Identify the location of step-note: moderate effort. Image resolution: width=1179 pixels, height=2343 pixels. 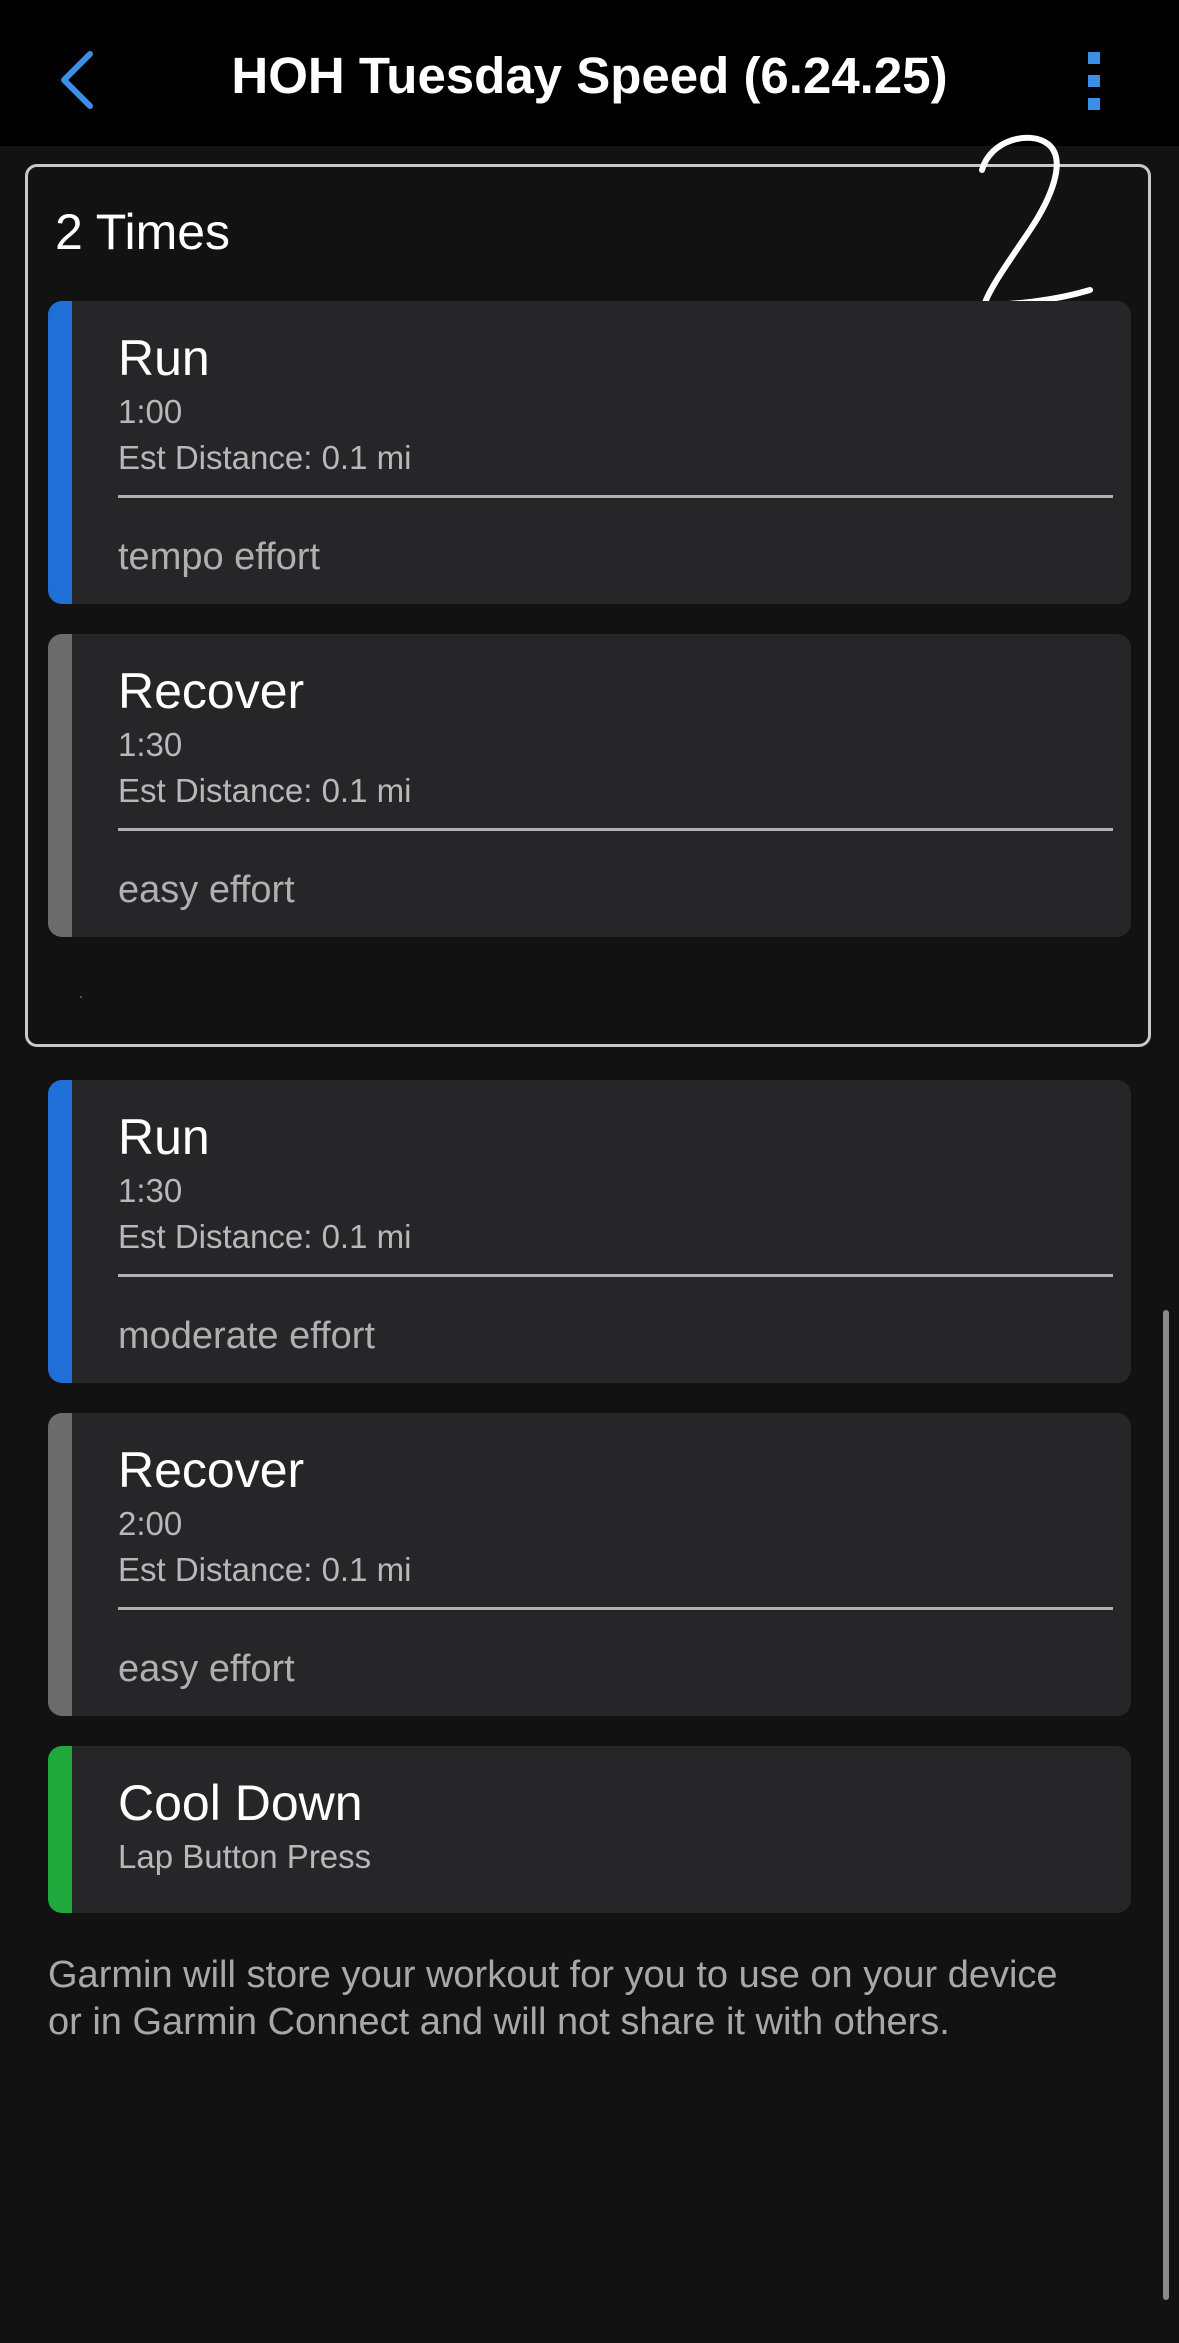
(247, 1336).